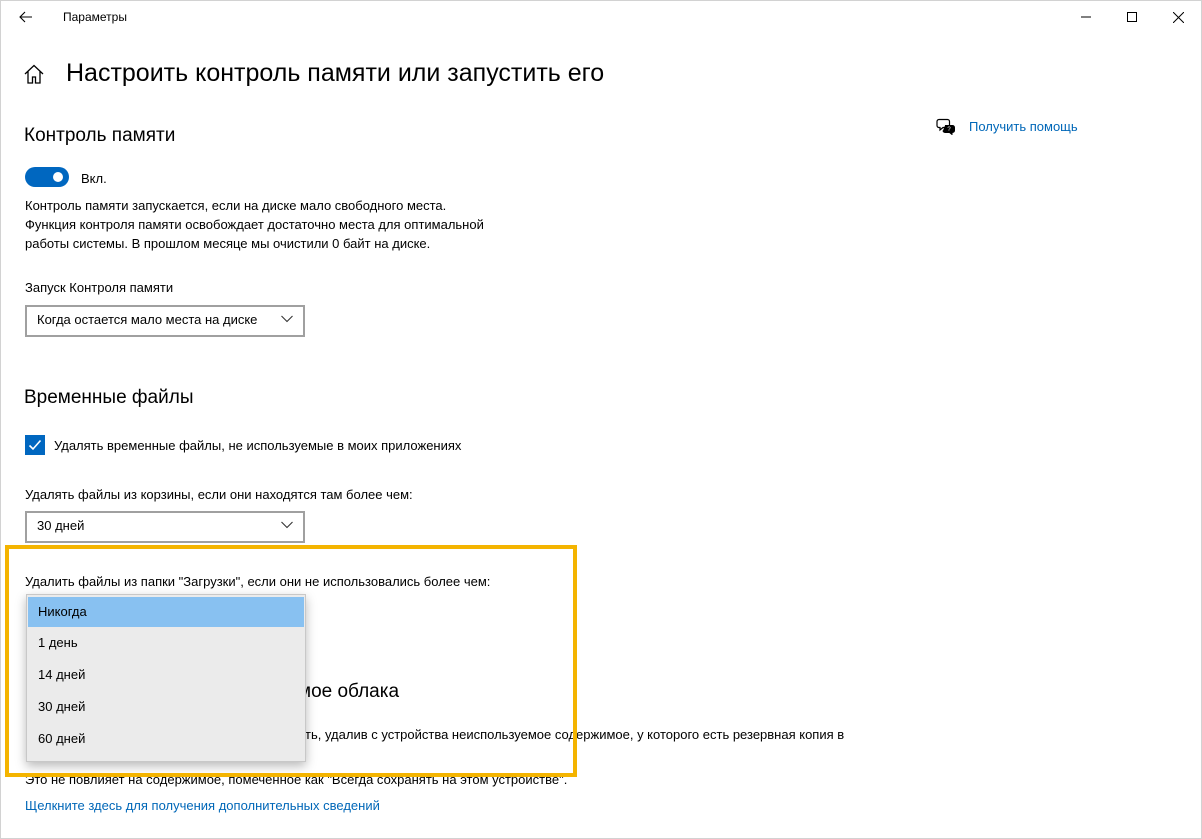  Describe the element at coordinates (945, 126) in the screenshot. I see `help-chat-icon: ?` at that location.